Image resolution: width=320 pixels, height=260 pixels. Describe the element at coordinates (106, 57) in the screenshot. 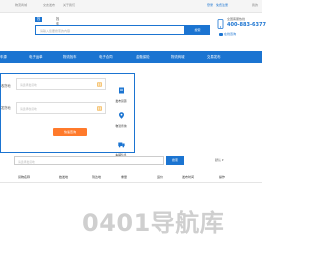

I see `nav-item-e-contract: 电子合同` at that location.